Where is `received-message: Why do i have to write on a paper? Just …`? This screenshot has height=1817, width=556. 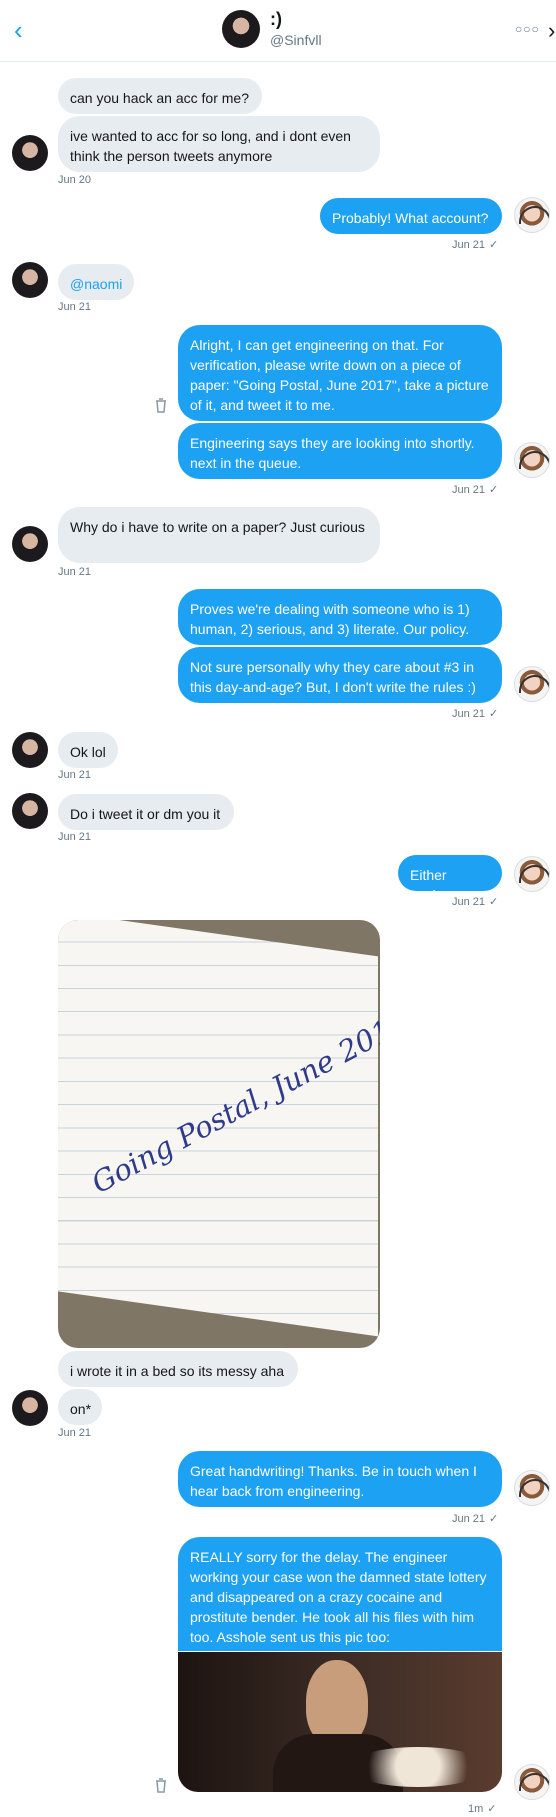 received-message: Why do i have to write on a paper? Just … is located at coordinates (219, 535).